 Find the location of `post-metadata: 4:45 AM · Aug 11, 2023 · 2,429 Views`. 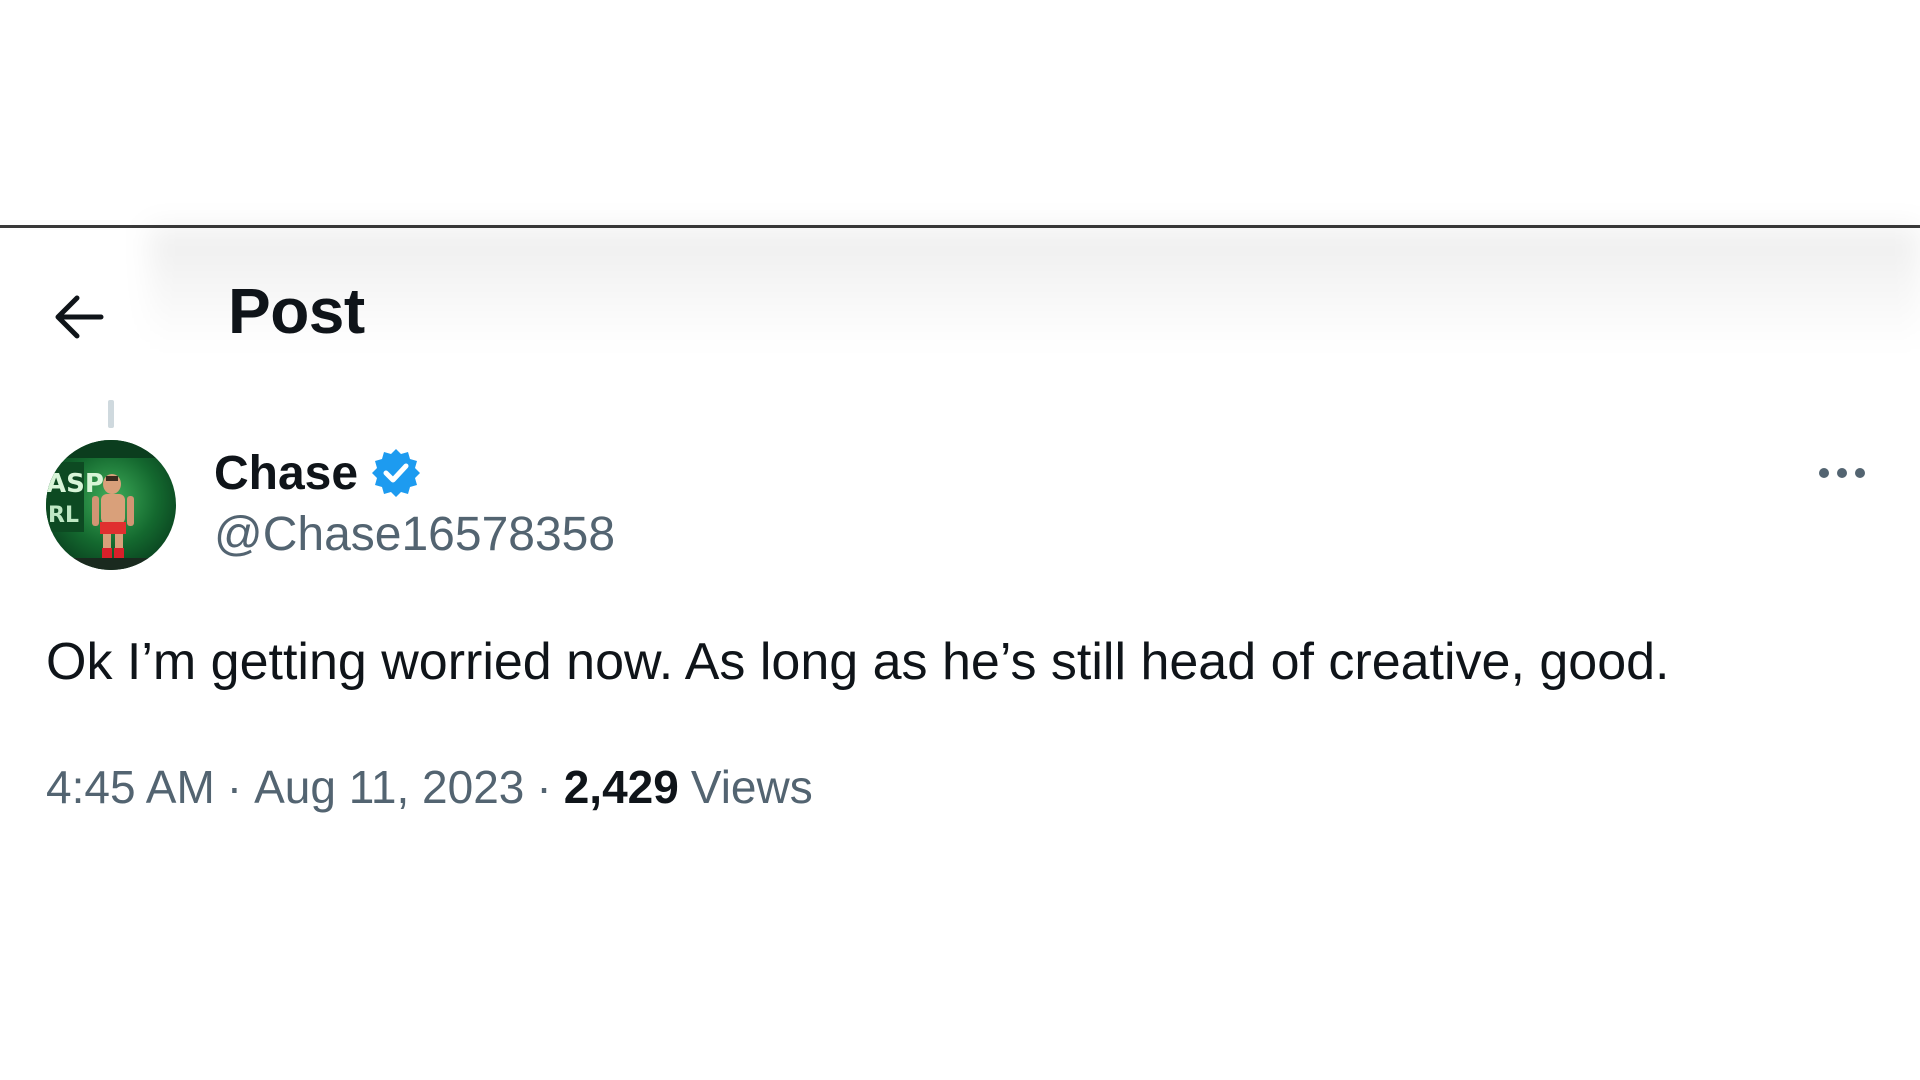

post-metadata: 4:45 AM · Aug 11, 2023 · 2,429 Views is located at coordinates (429, 787).